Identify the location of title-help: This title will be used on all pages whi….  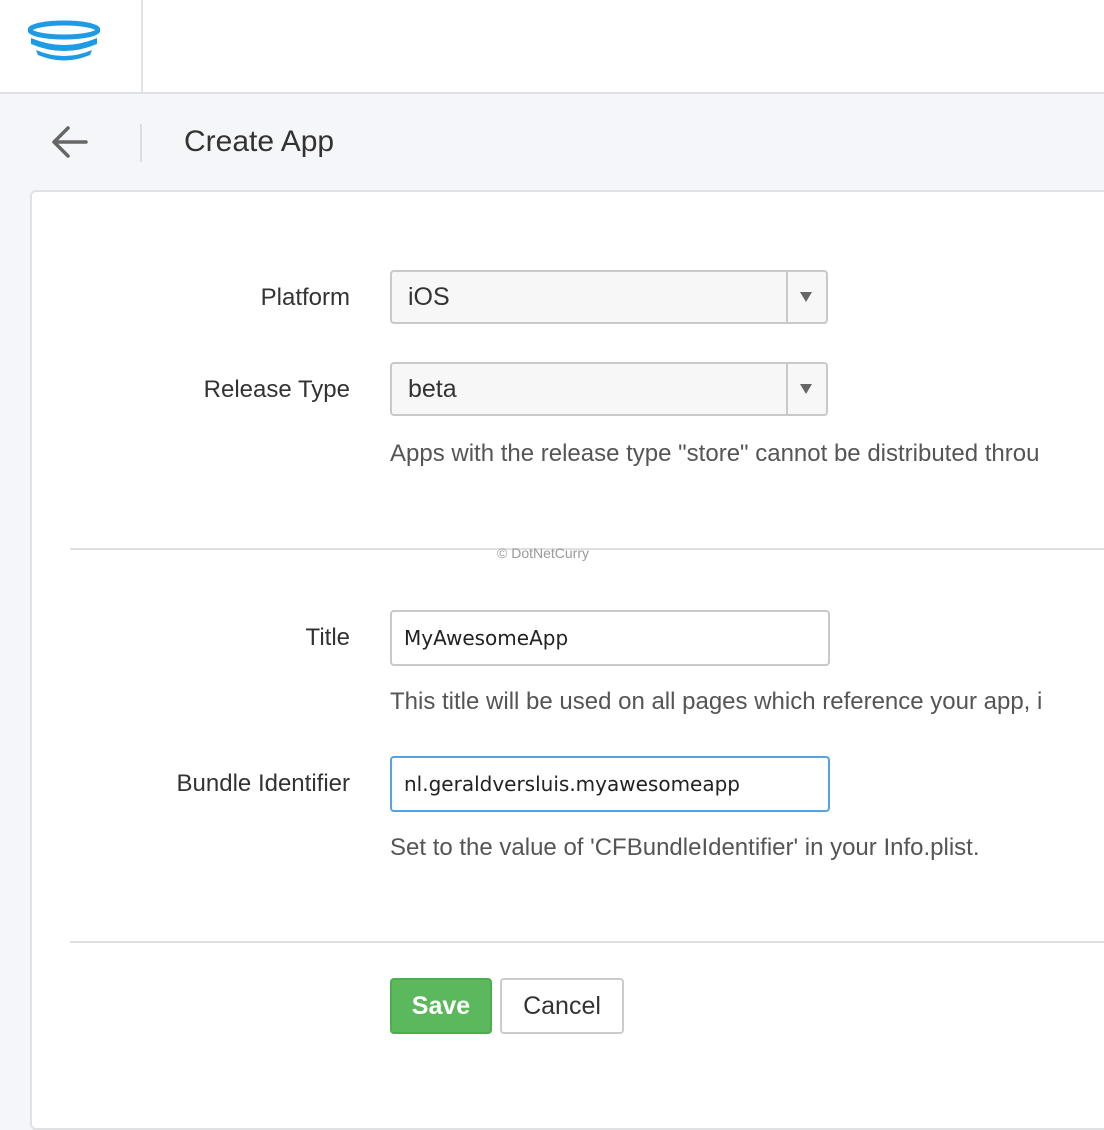
(716, 701).